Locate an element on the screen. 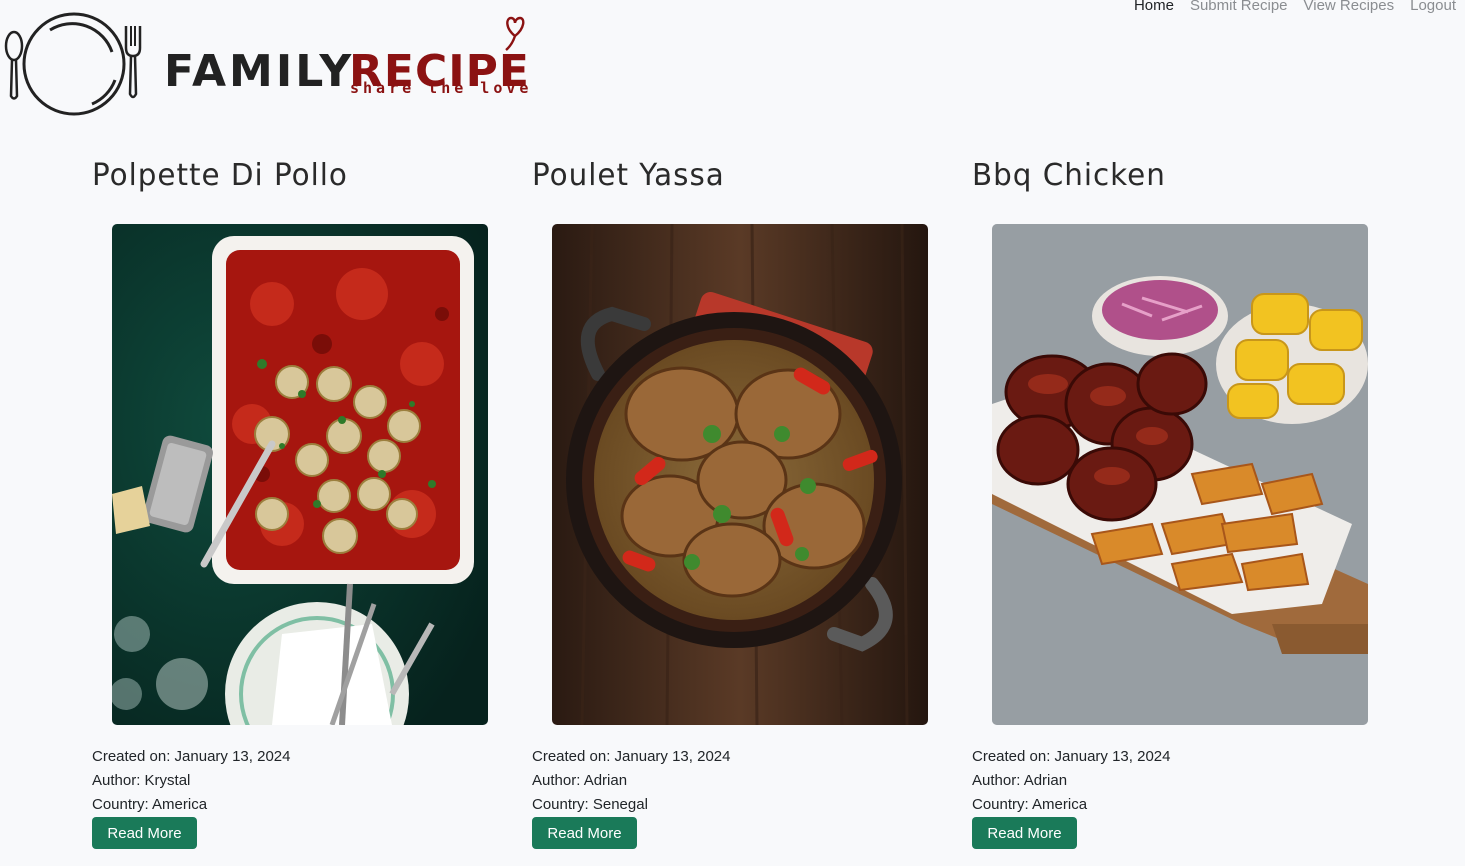 This screenshot has width=1465, height=866. recipe-author: Author: Krystal is located at coordinates (141, 780).